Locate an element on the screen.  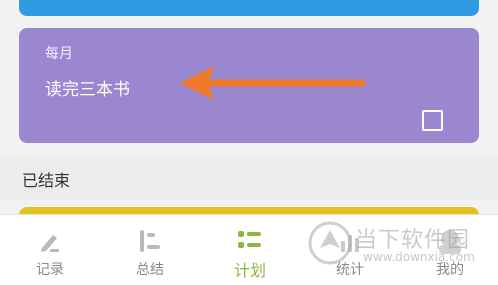
pencil-icon is located at coordinates (50, 243).